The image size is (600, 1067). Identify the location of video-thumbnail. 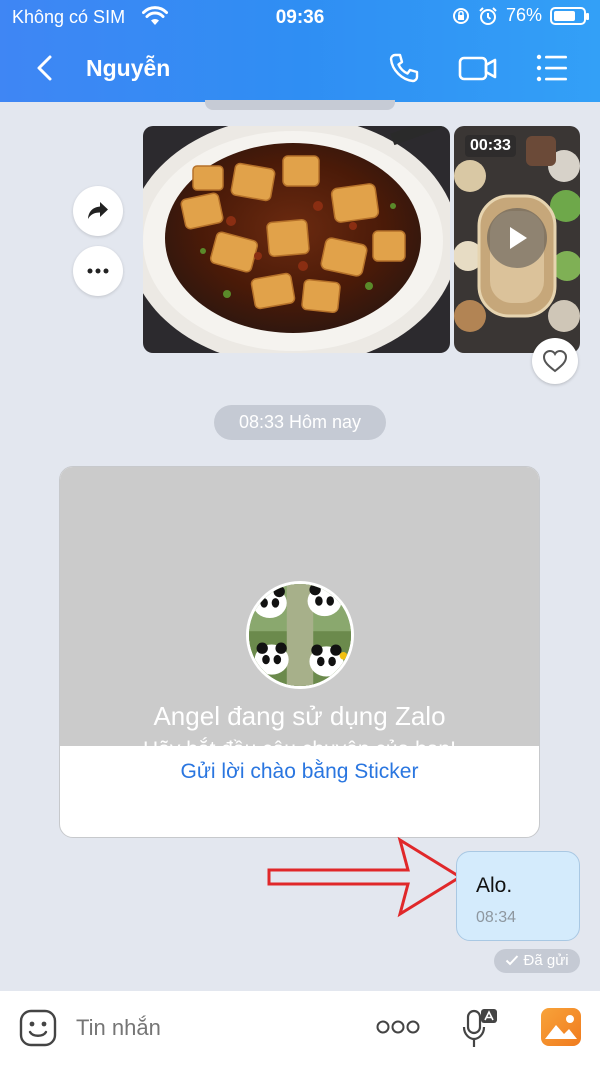
(517, 239).